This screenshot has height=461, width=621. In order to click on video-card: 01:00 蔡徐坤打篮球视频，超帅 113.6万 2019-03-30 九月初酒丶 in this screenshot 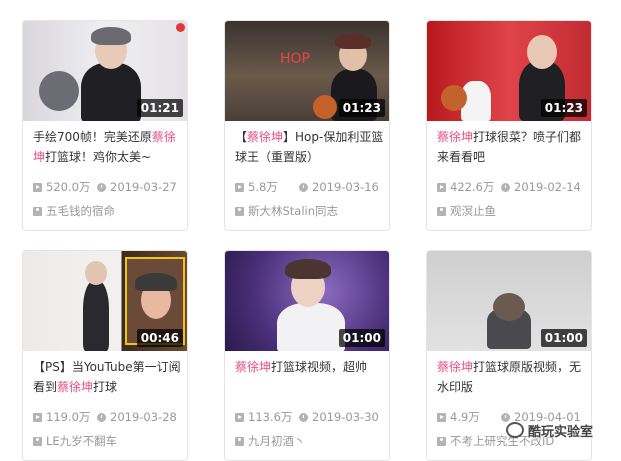, I will do `click(307, 355)`.